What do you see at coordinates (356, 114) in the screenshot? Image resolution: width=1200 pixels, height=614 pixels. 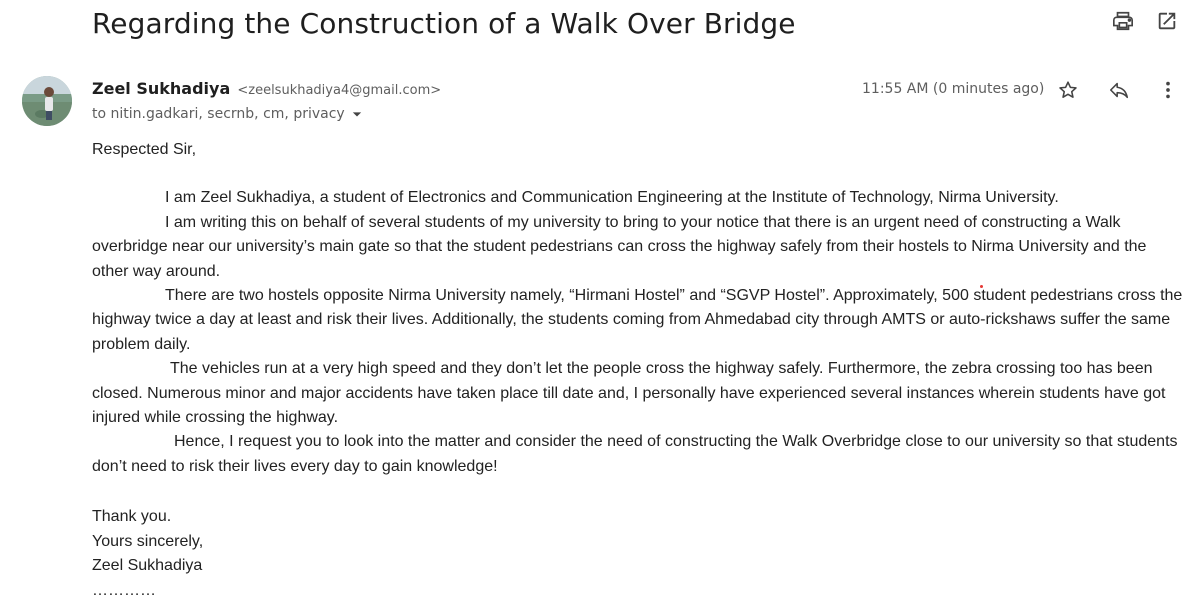 I see `caret-down-icon` at bounding box center [356, 114].